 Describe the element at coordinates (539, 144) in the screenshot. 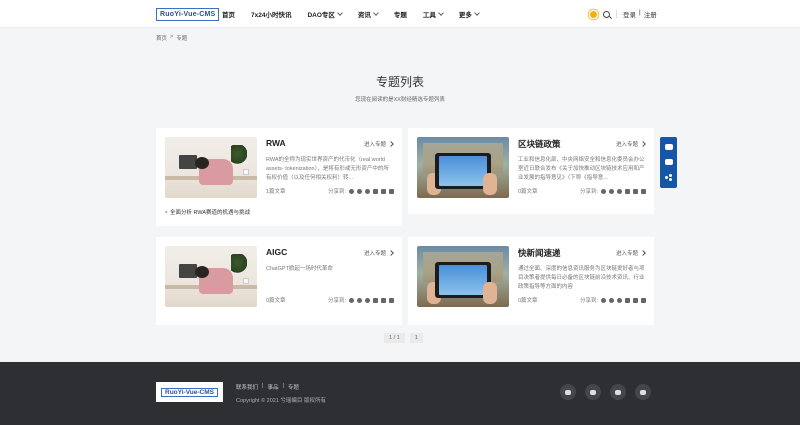

I see `topic-title: 区块链政策` at that location.